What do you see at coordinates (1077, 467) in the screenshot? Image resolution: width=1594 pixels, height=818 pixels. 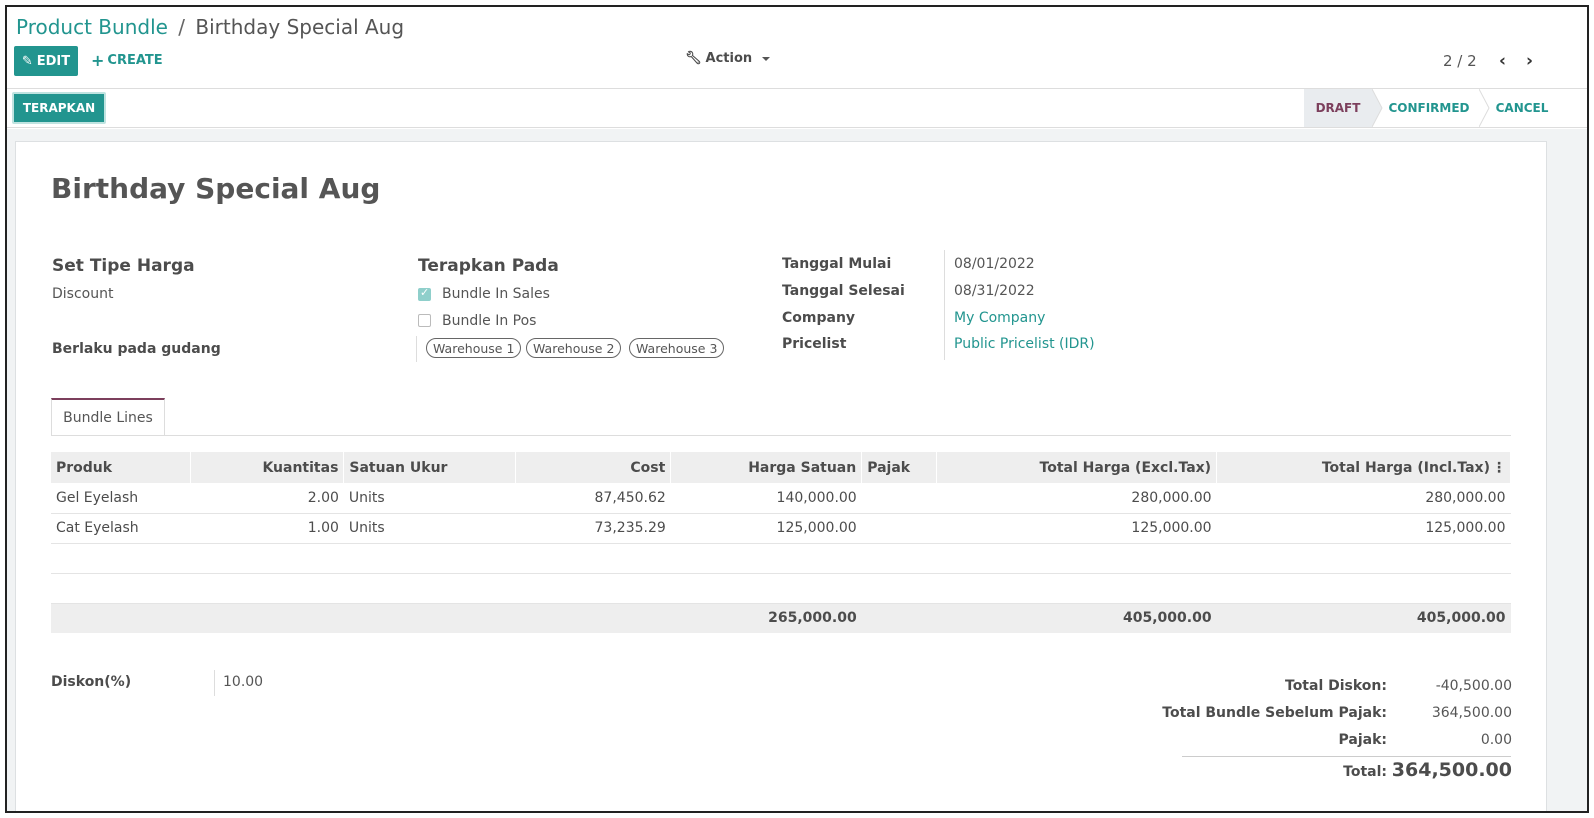 I see `column-header: Total Harga (Excl.Tax)` at bounding box center [1077, 467].